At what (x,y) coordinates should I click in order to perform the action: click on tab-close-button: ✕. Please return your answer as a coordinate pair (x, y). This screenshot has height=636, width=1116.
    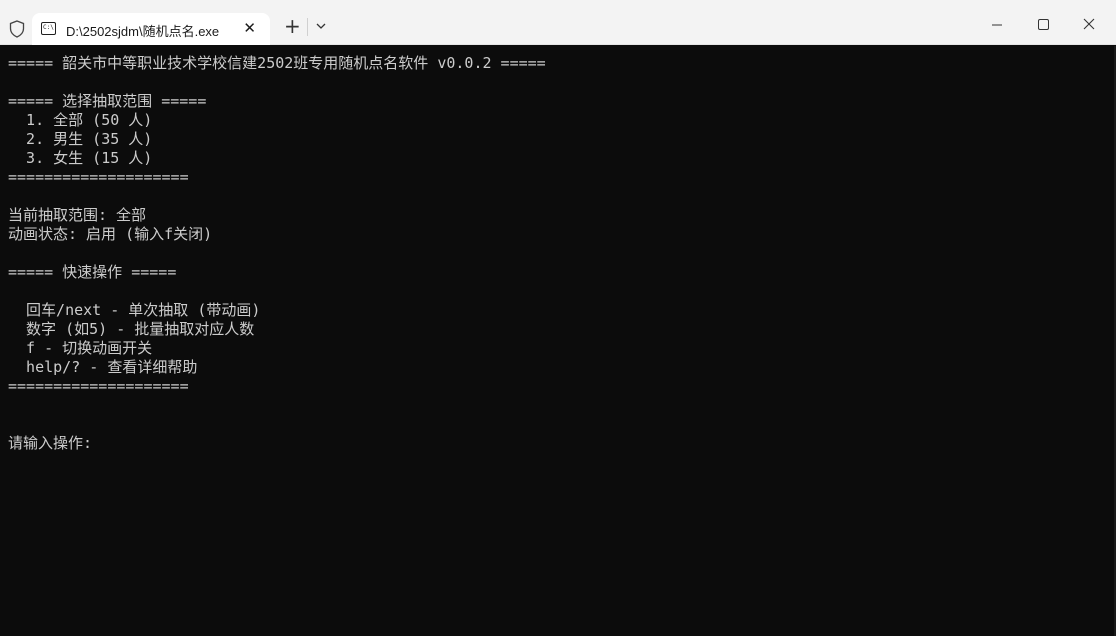
    Looking at the image, I should click on (249, 28).